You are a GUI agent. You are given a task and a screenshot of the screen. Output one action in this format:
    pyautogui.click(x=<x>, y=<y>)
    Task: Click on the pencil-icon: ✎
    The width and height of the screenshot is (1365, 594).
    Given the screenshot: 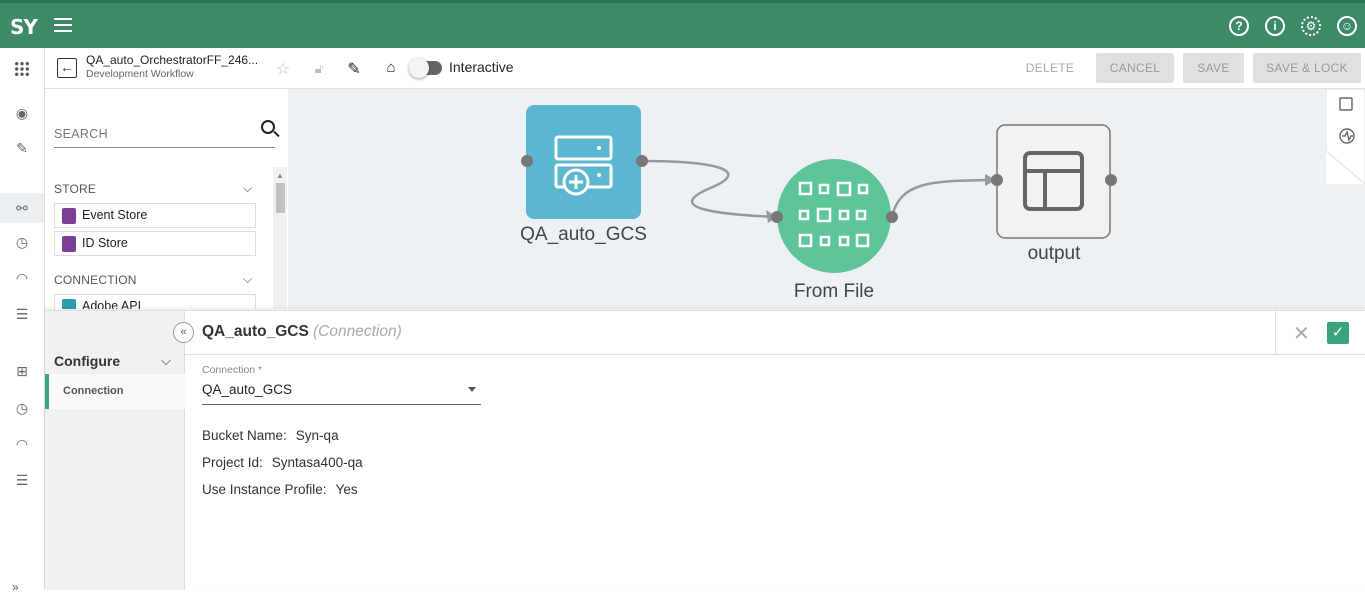 What is the action you would take?
    pyautogui.click(x=354, y=69)
    